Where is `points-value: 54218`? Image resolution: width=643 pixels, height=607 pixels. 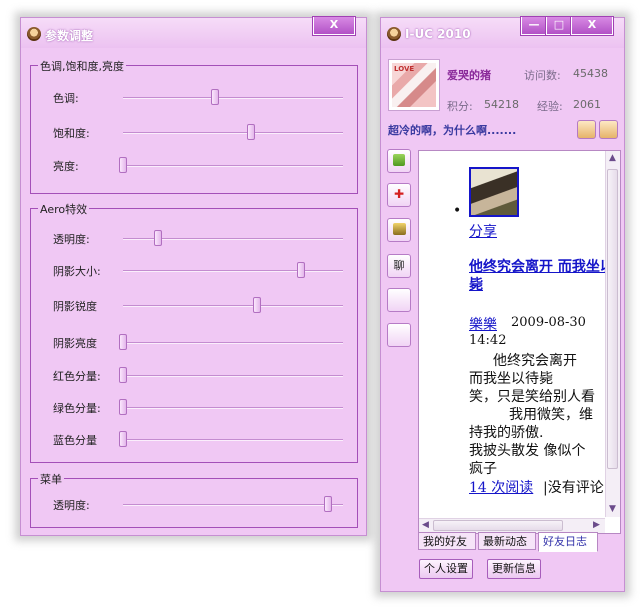
points-value: 54218 is located at coordinates (501, 104).